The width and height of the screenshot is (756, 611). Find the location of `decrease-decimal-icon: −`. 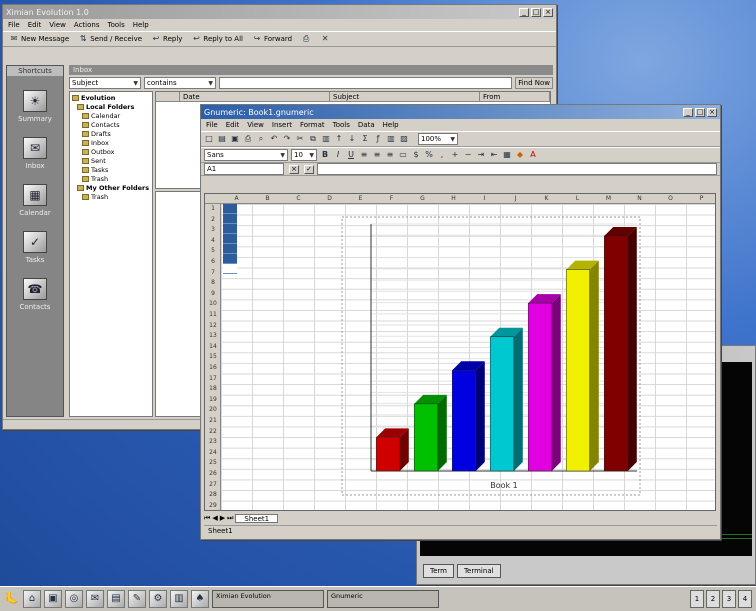

decrease-decimal-icon: − is located at coordinates (468, 155).